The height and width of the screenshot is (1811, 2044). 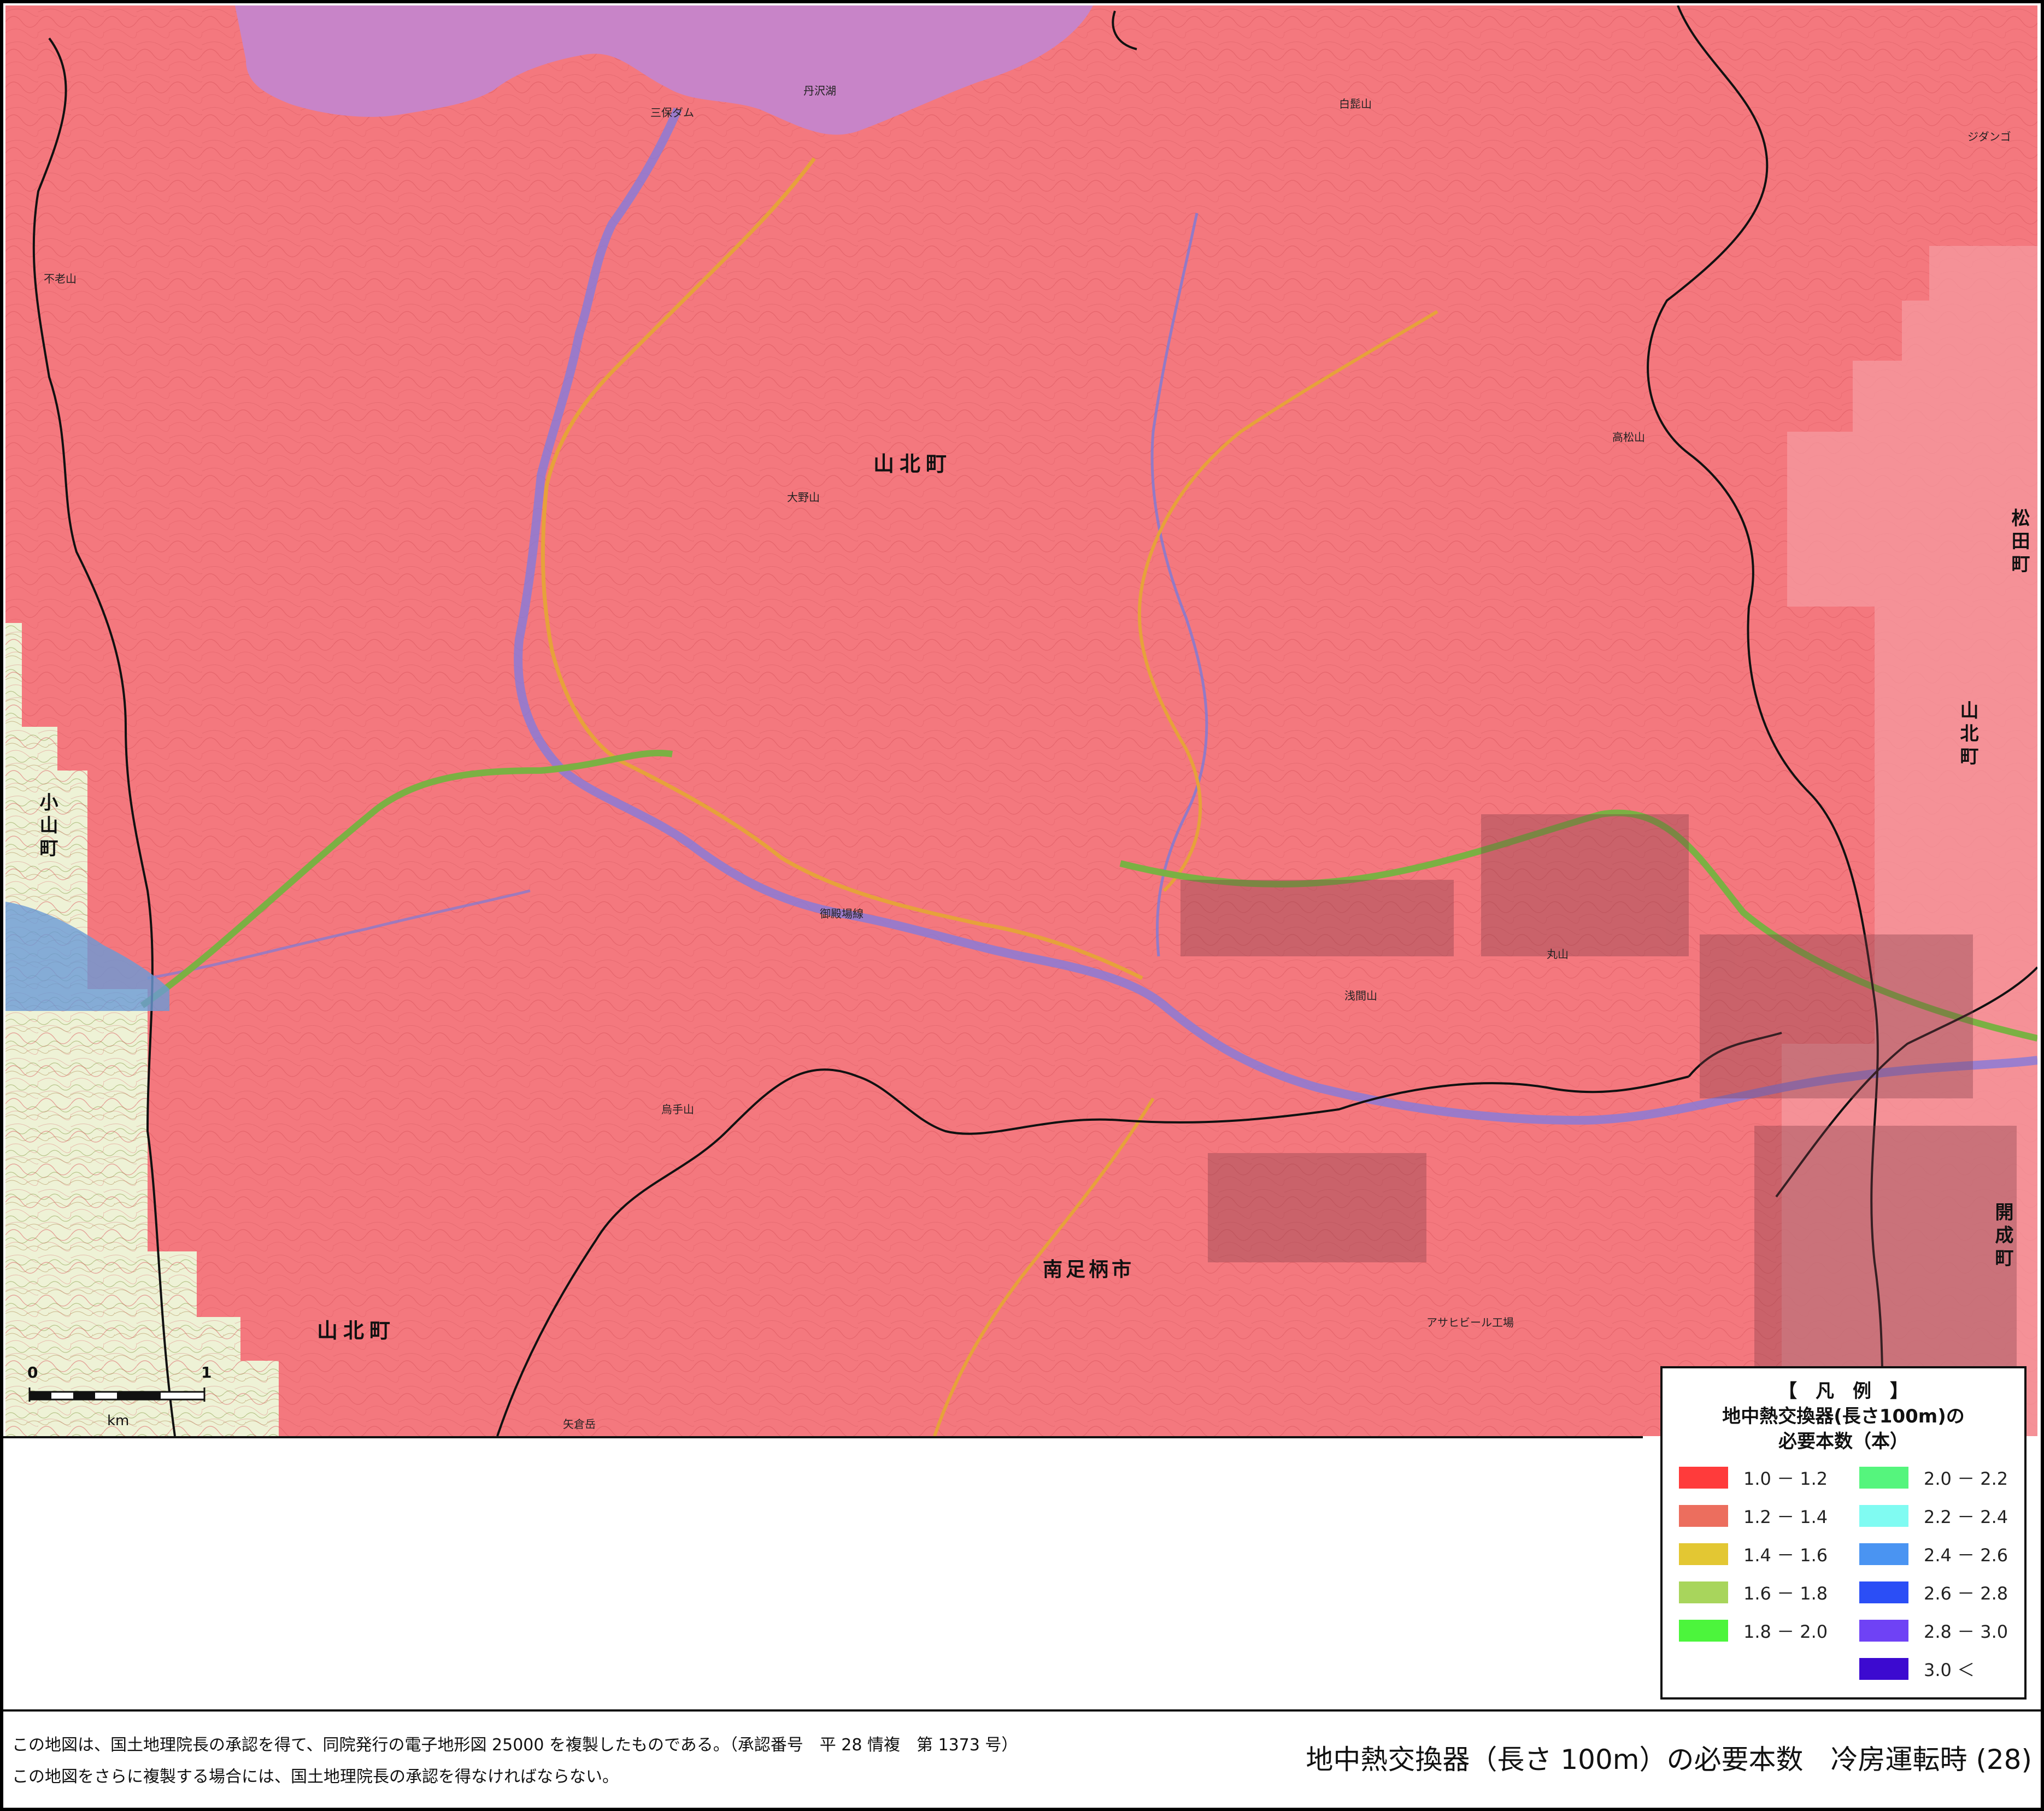 What do you see at coordinates (1966, 1631) in the screenshot?
I see `legend-label: 2.8 － 3.0` at bounding box center [1966, 1631].